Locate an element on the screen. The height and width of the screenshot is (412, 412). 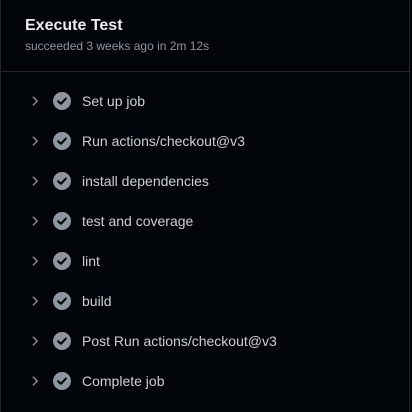
step-row: test and coverage is located at coordinates (205, 221).